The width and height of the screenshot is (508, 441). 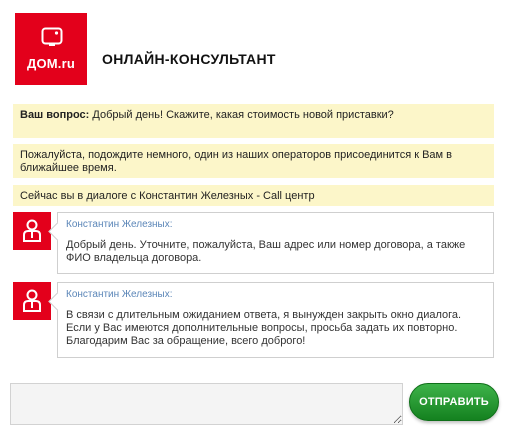 What do you see at coordinates (55, 115) in the screenshot?
I see `question-label: Ваш вопрос:` at bounding box center [55, 115].